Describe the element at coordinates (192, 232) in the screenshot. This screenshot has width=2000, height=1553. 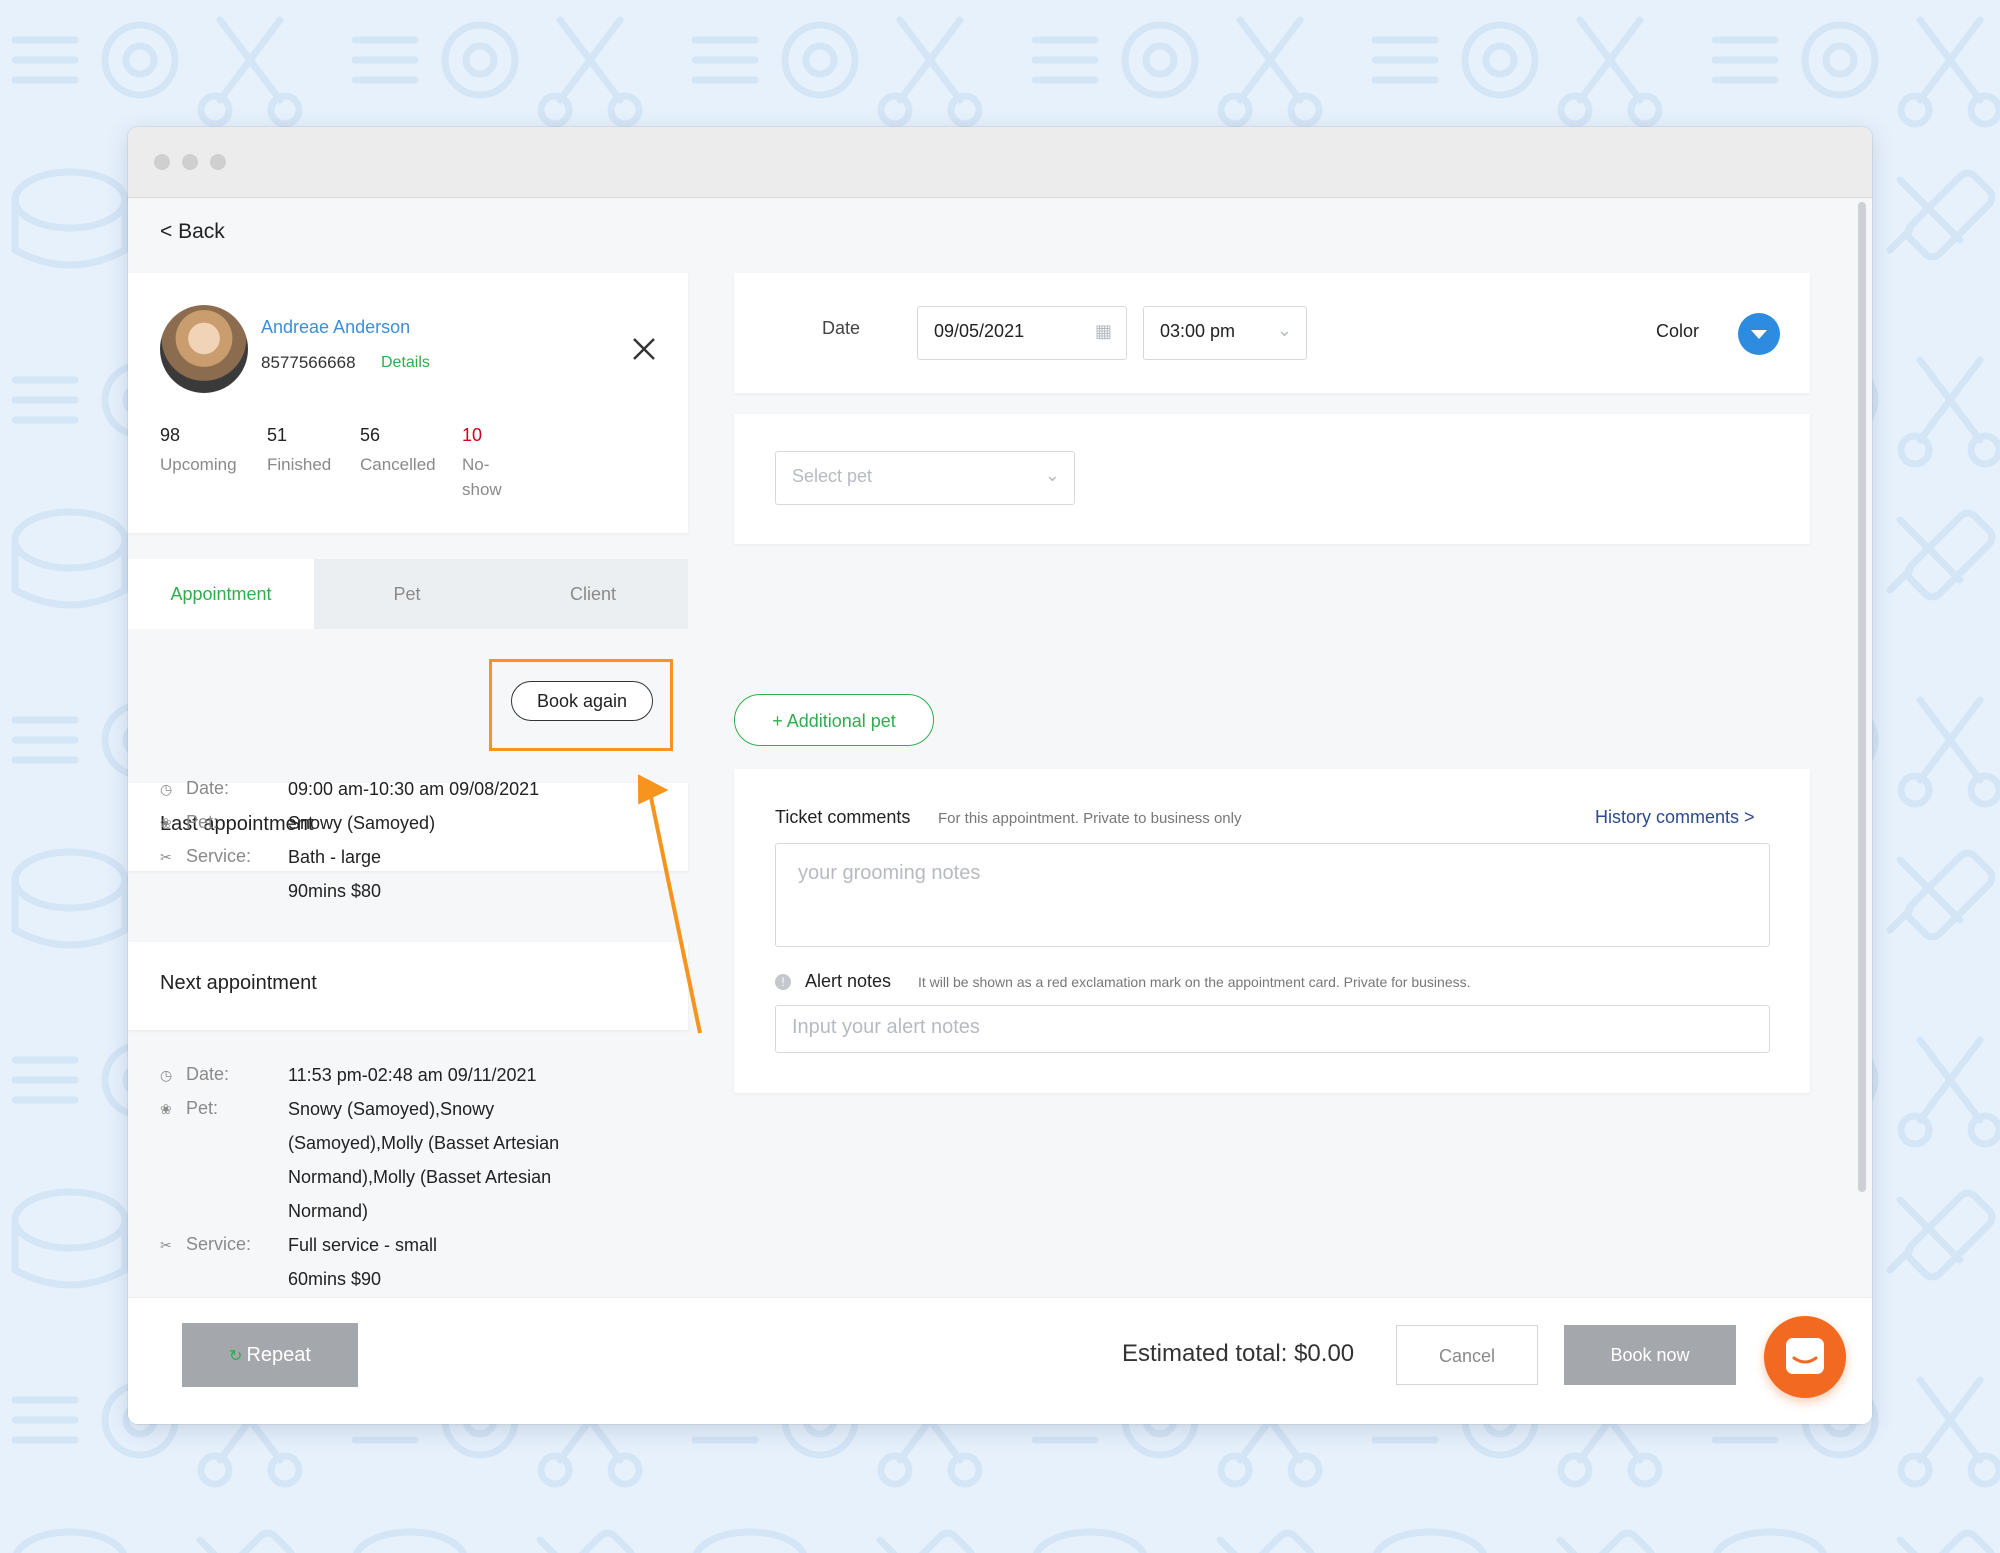
I see `back-link: < Back` at that location.